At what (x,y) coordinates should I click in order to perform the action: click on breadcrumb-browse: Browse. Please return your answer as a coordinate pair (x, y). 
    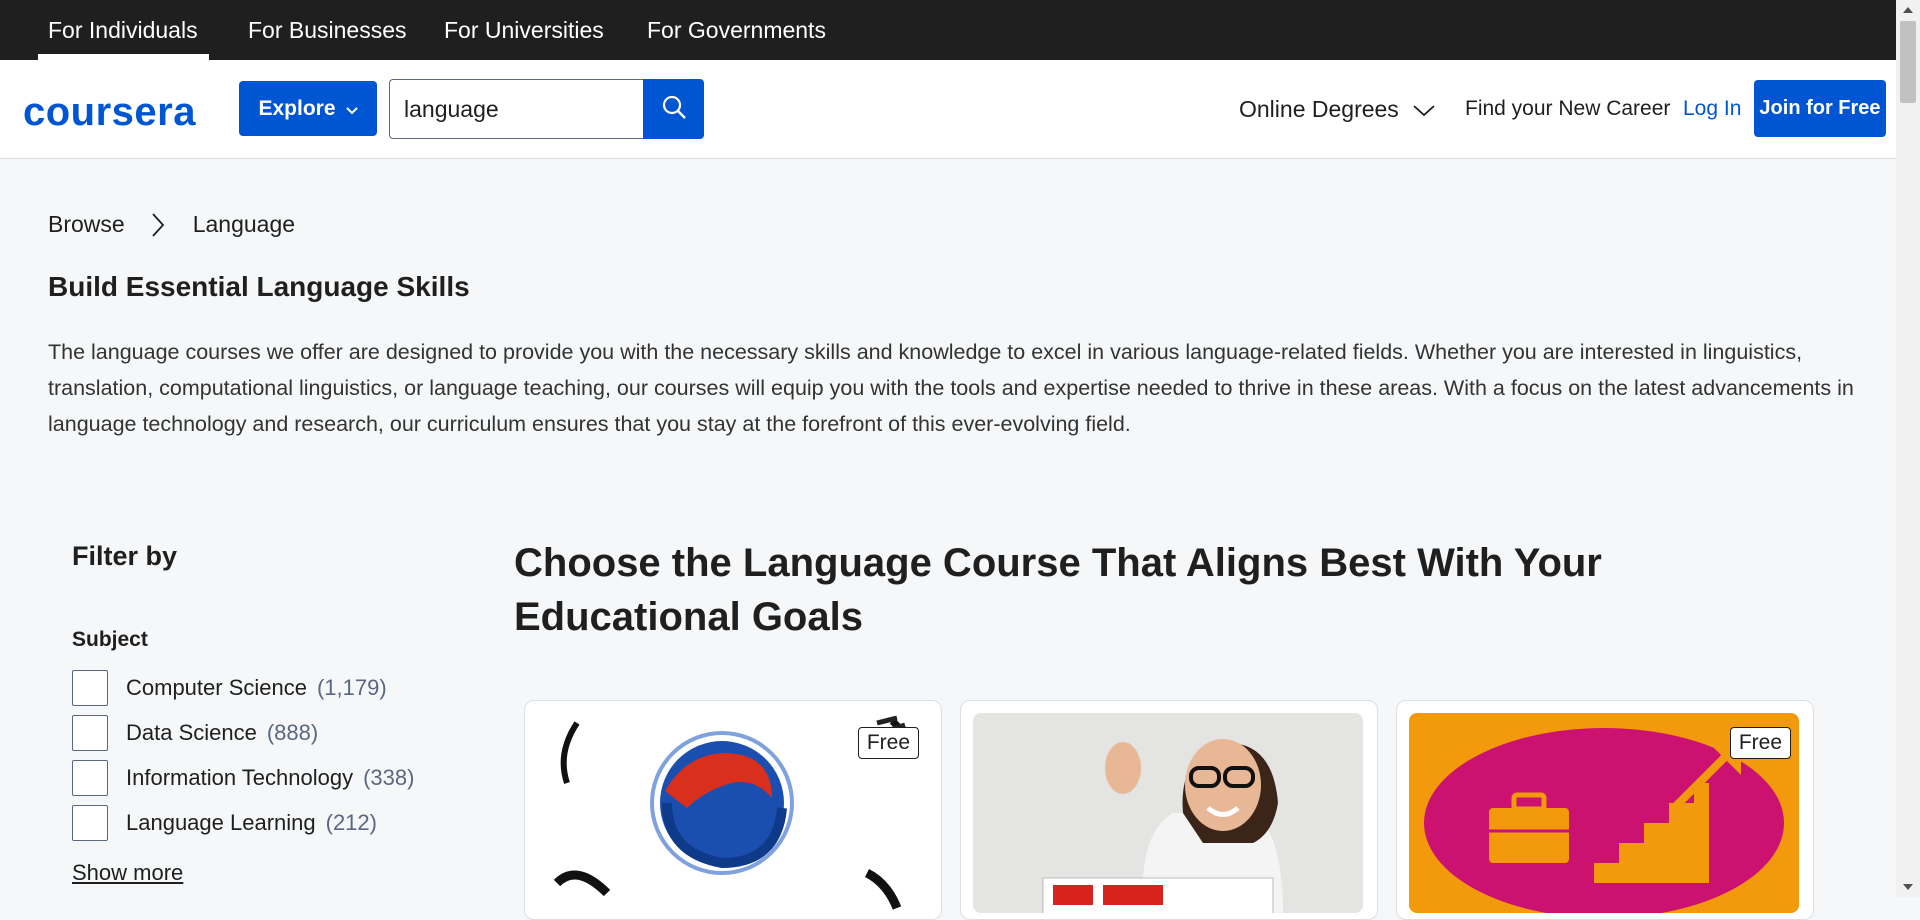
    Looking at the image, I should click on (86, 224).